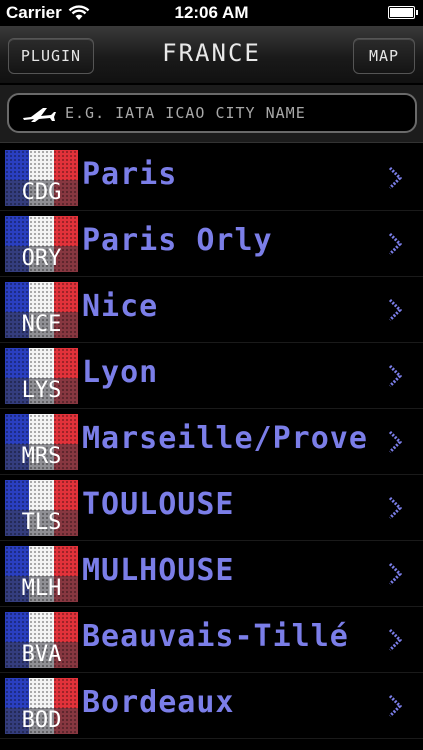 Image resolution: width=423 pixels, height=750 pixels. I want to click on france-flag-icon: BVA, so click(41, 640).